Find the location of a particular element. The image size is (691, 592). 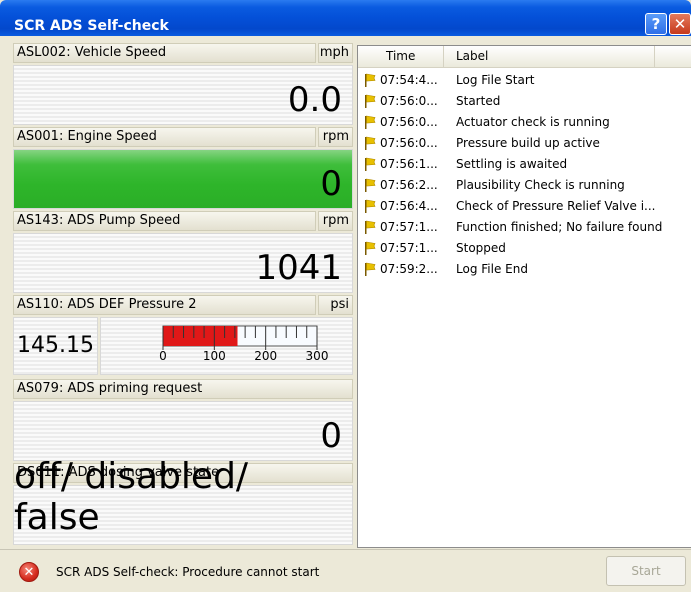

gauge-header: AS079: ADS priming request is located at coordinates (183, 389).